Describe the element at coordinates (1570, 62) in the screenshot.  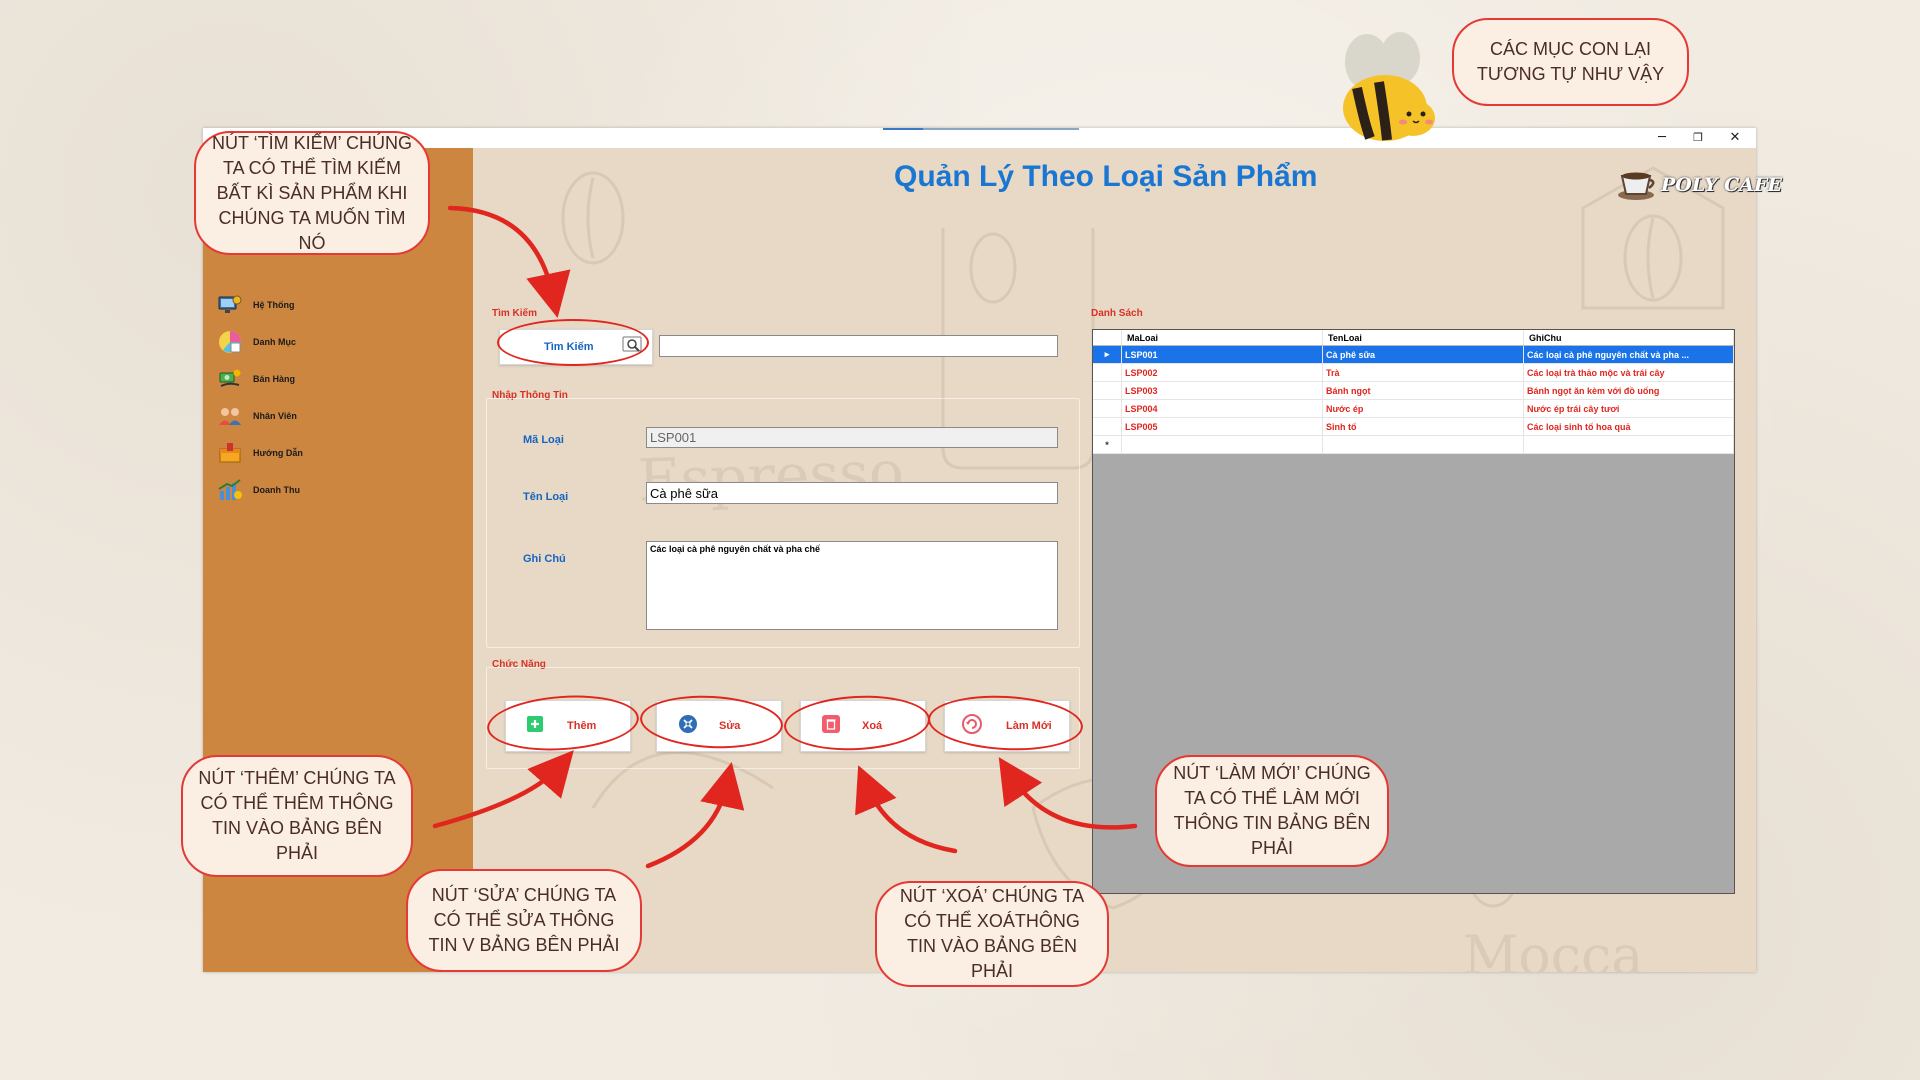
I see `other-annotation-note: CÁC MỤC CON LẠI TƯƠNG TỰ NHƯ VẬY` at that location.